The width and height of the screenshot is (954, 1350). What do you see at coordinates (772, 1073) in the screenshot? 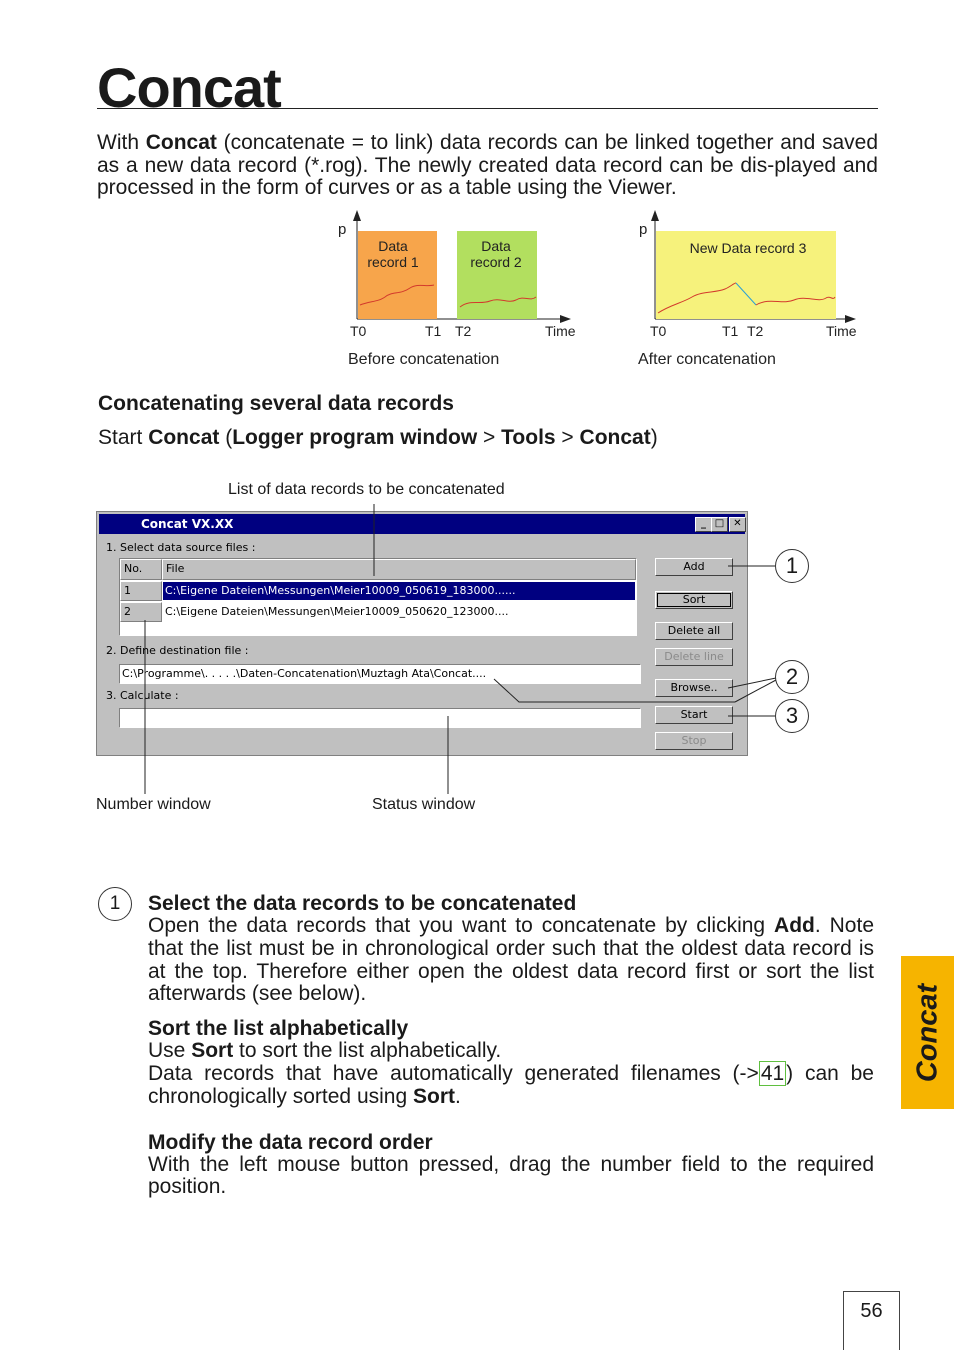
I see `page-link-41: 41` at bounding box center [772, 1073].